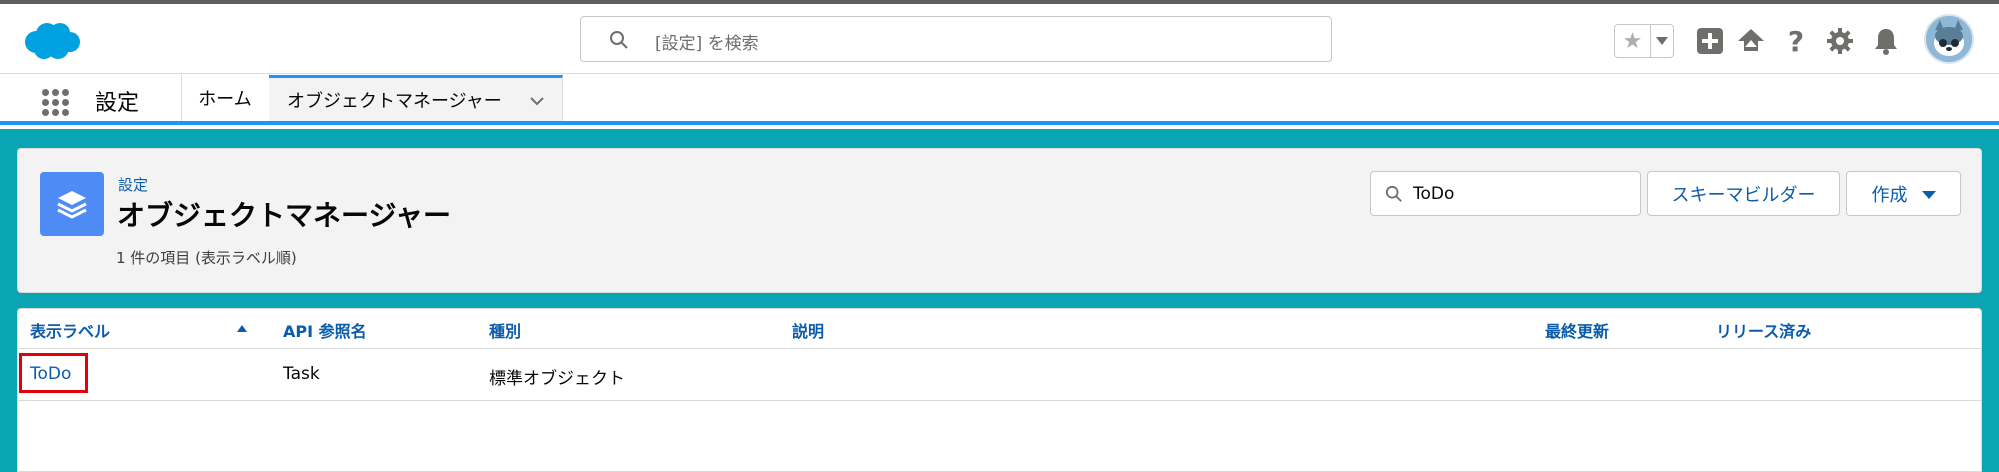 The image size is (1999, 472). Describe the element at coordinates (133, 184) in the screenshot. I see `breadcrumb: 設定` at that location.